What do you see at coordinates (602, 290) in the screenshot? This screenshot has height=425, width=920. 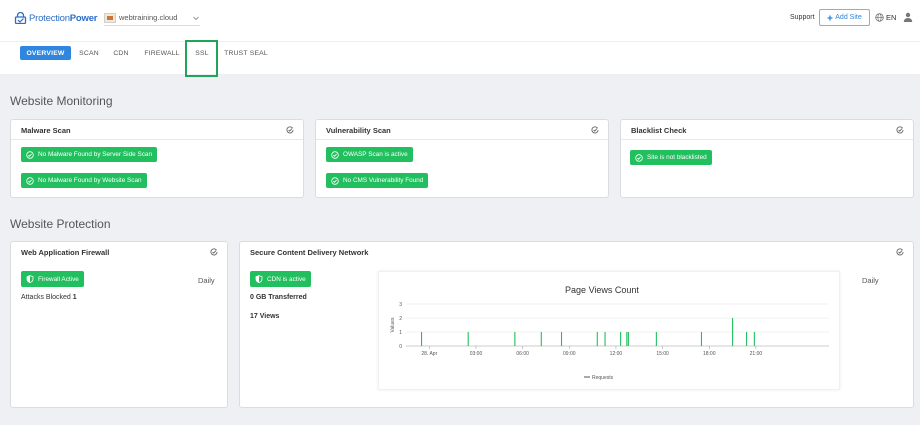 I see `chart-title: Page Views Count` at bounding box center [602, 290].